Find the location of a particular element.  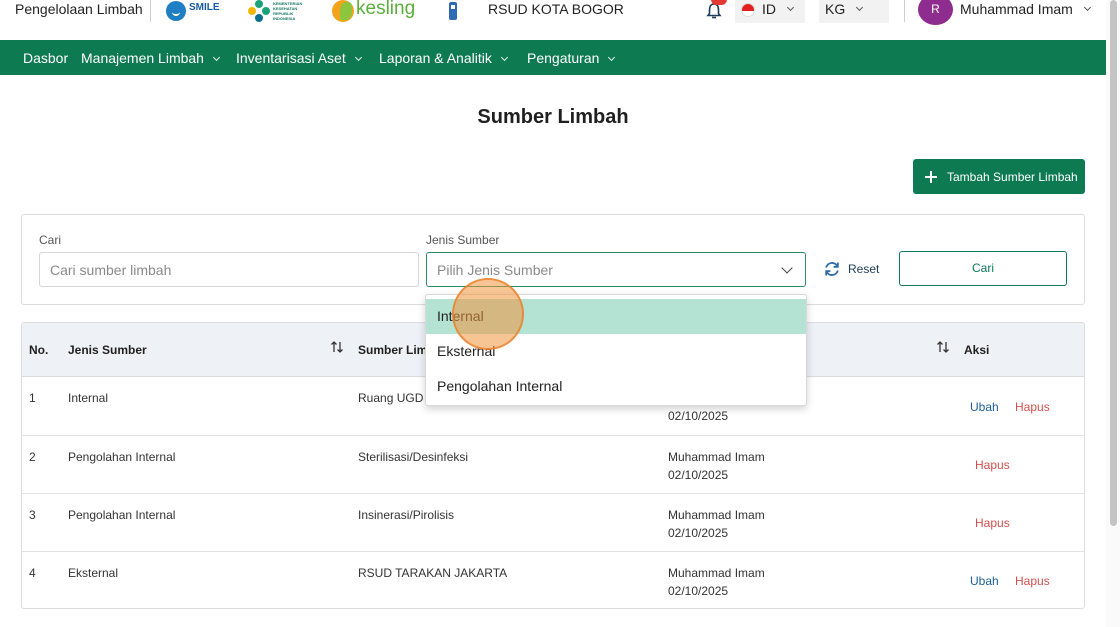

cell-sumber-limbah: Sterilisasi/Desinfeksi is located at coordinates (413, 457).